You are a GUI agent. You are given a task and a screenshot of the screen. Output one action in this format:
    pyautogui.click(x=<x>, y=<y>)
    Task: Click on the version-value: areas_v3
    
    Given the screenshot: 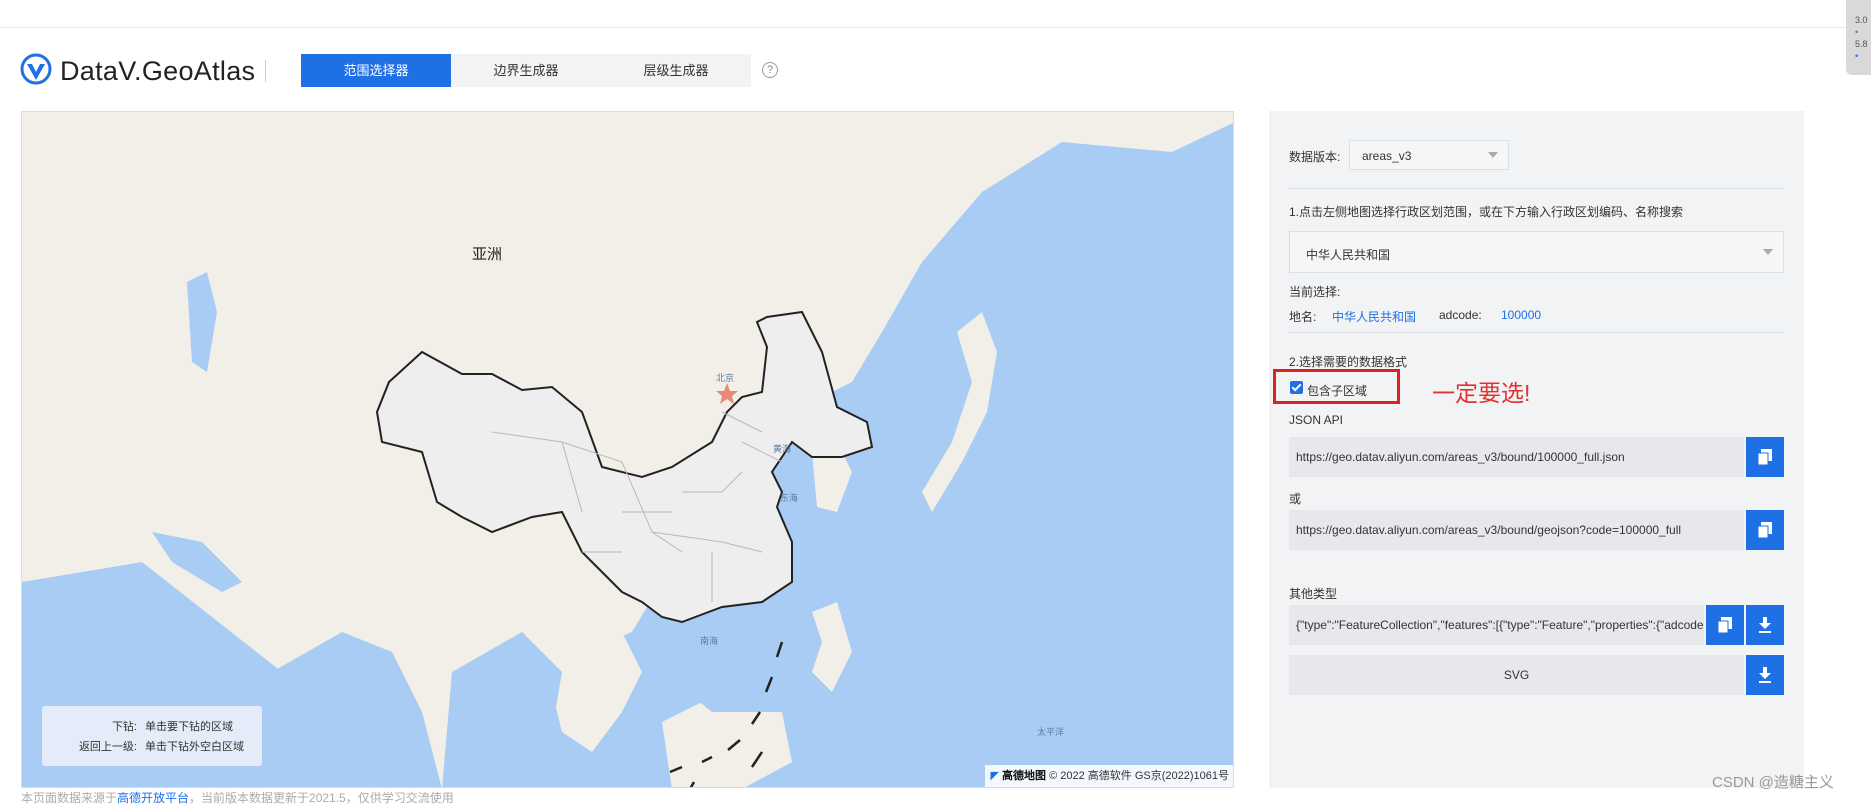 What is the action you would take?
    pyautogui.click(x=1387, y=156)
    